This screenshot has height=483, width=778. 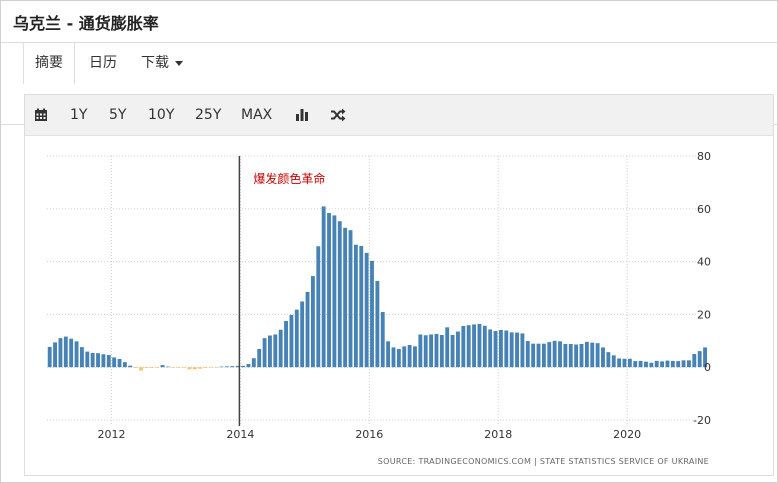 I want to click on caret-down-icon, so click(x=179, y=63).